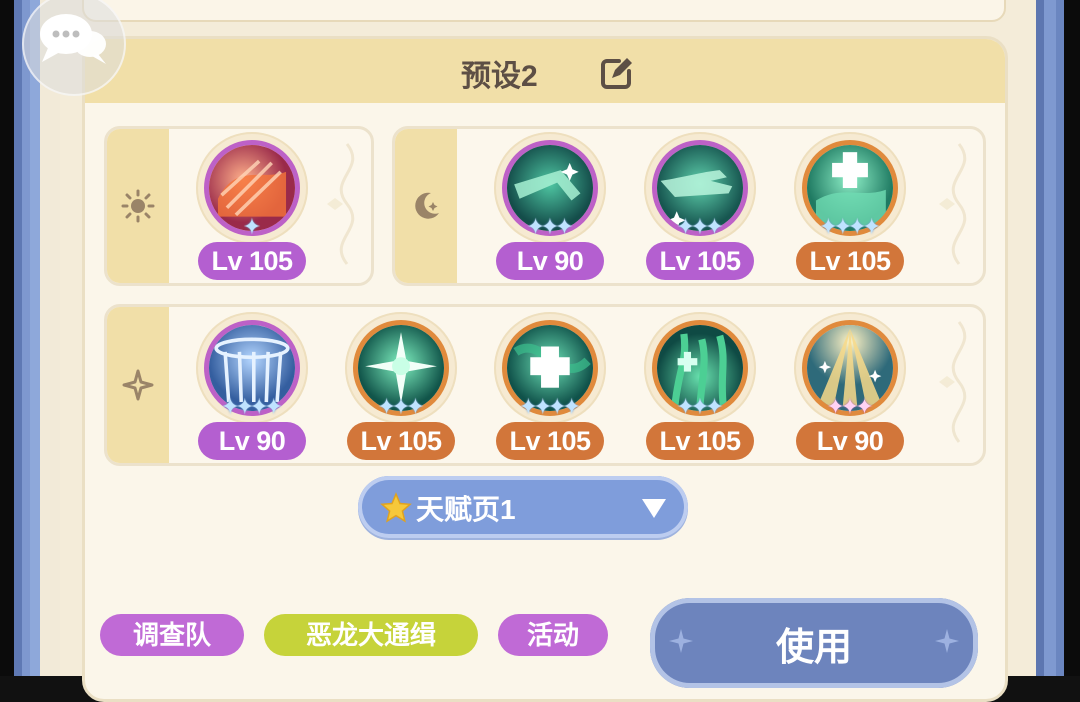 This screenshot has height=702, width=1080. What do you see at coordinates (466, 509) in the screenshot?
I see `talent-page-label: 天赋页1` at bounding box center [466, 509].